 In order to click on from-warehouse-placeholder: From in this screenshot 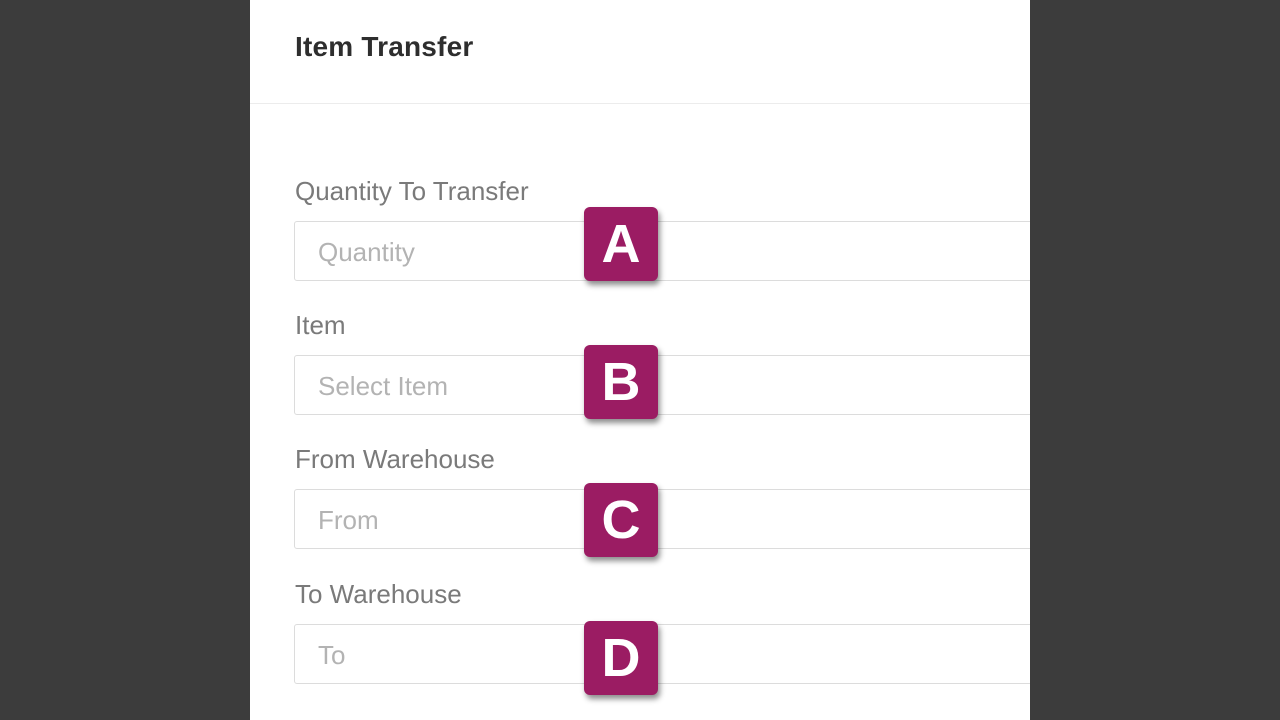, I will do `click(348, 520)`.